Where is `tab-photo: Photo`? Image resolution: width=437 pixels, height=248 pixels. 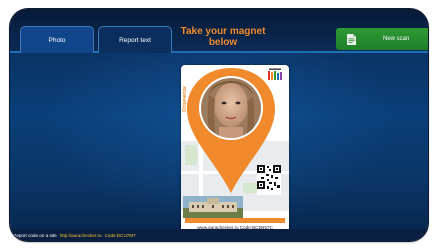 tab-photo: Photo is located at coordinates (57, 39).